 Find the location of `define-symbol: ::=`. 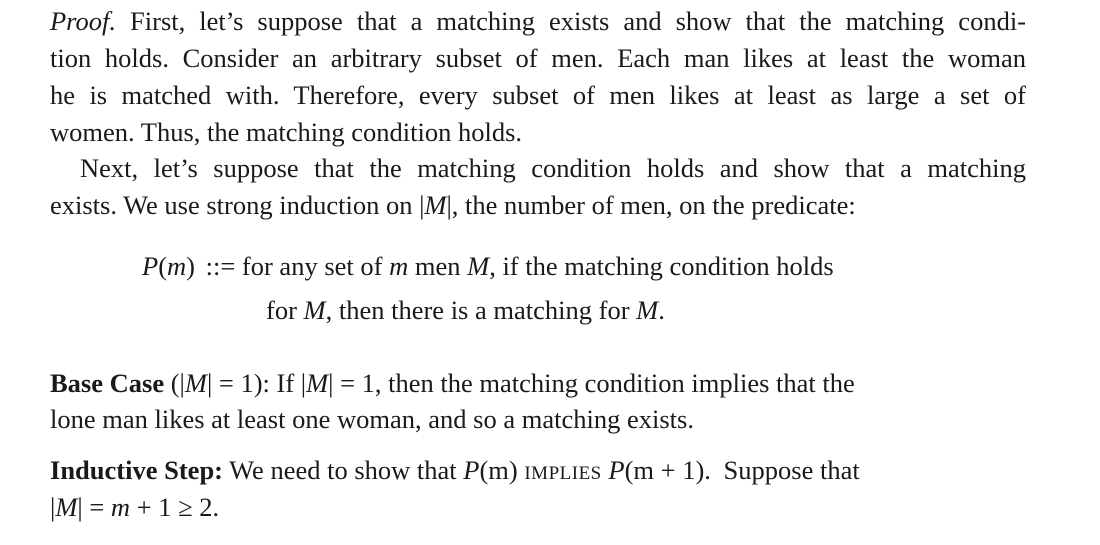

define-symbol: ::= is located at coordinates (220, 266).